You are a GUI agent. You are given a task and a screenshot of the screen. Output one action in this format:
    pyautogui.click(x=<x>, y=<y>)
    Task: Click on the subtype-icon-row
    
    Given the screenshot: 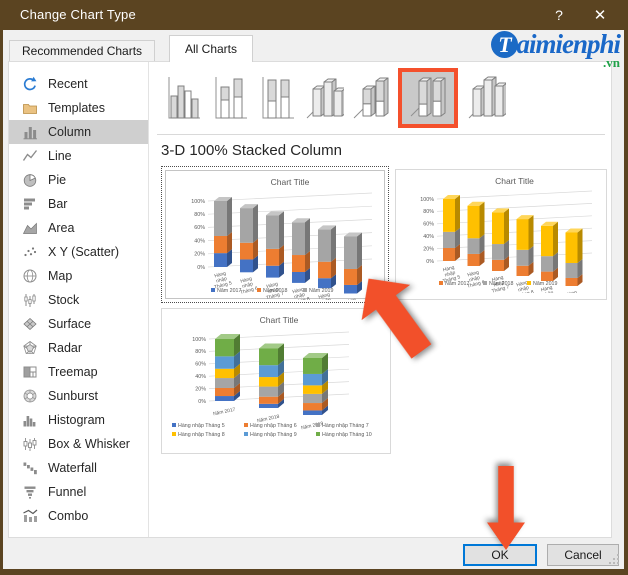 What is the action you would take?
    pyautogui.click(x=334, y=98)
    